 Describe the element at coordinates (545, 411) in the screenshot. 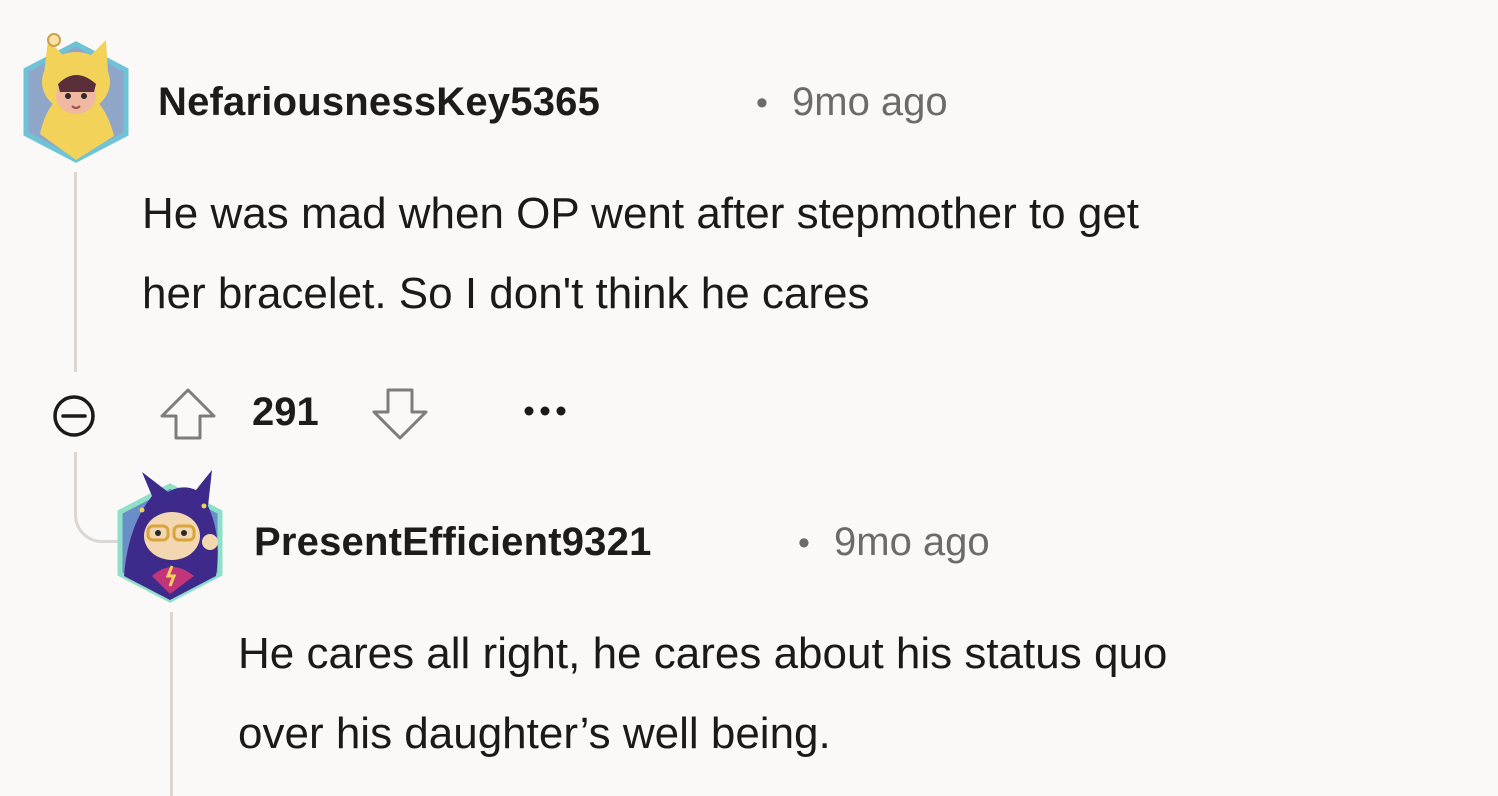

I see `ellipsis-icon` at that location.